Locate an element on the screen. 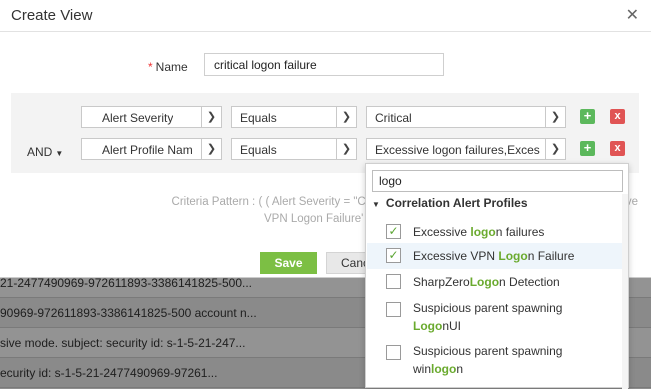 The height and width of the screenshot is (389, 651). name-label: * Name is located at coordinates (168, 67).